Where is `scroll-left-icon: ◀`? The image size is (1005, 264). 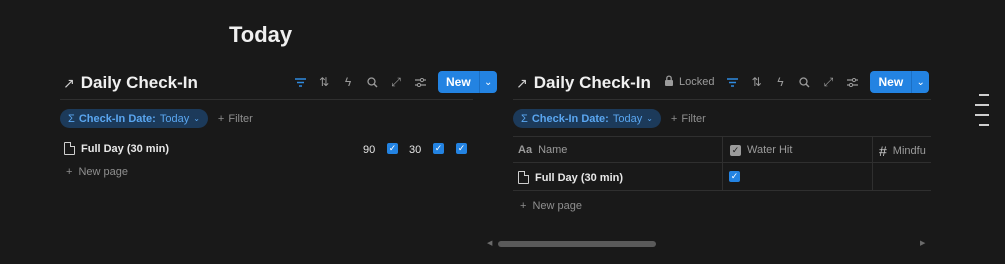
scroll-left-icon: ◀ is located at coordinates (489, 243).